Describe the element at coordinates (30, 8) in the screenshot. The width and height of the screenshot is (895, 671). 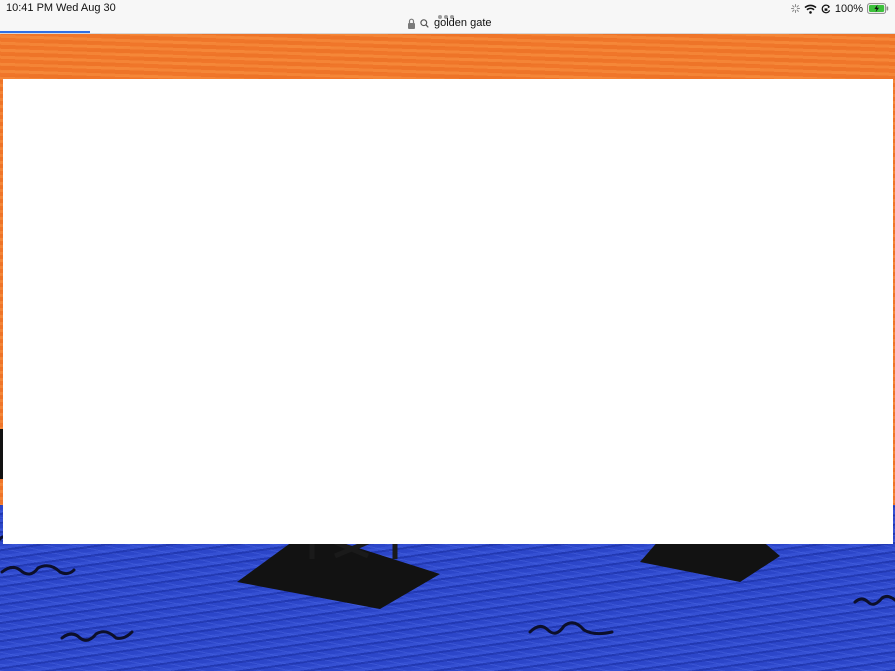
I see `status-time: 10:41 PM` at that location.